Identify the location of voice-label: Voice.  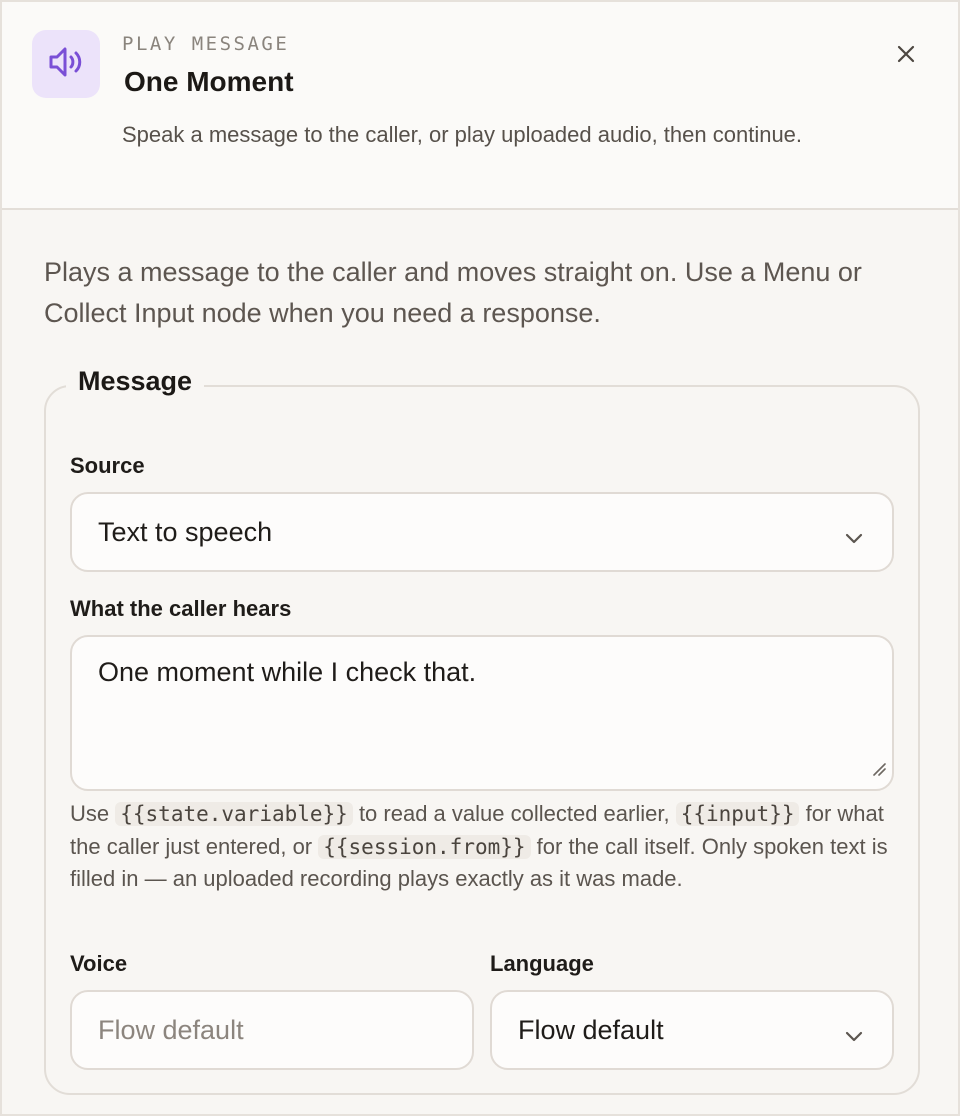
(99, 963).